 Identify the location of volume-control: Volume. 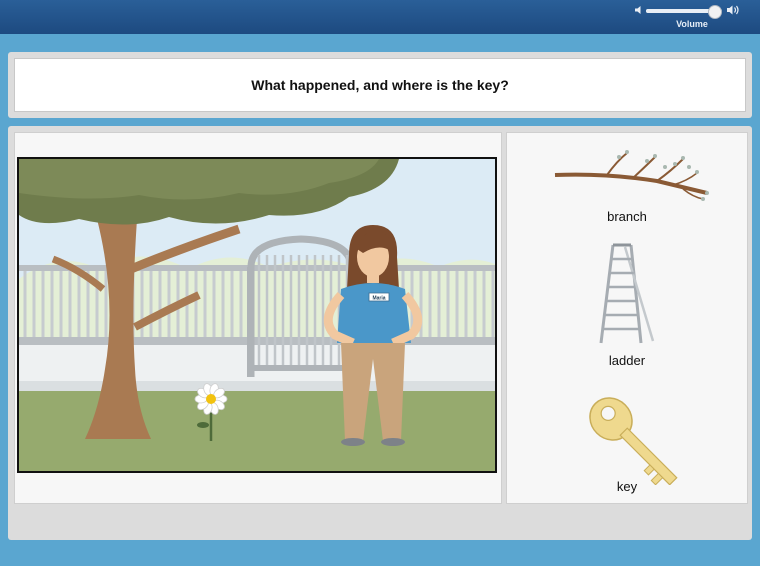
(692, 17).